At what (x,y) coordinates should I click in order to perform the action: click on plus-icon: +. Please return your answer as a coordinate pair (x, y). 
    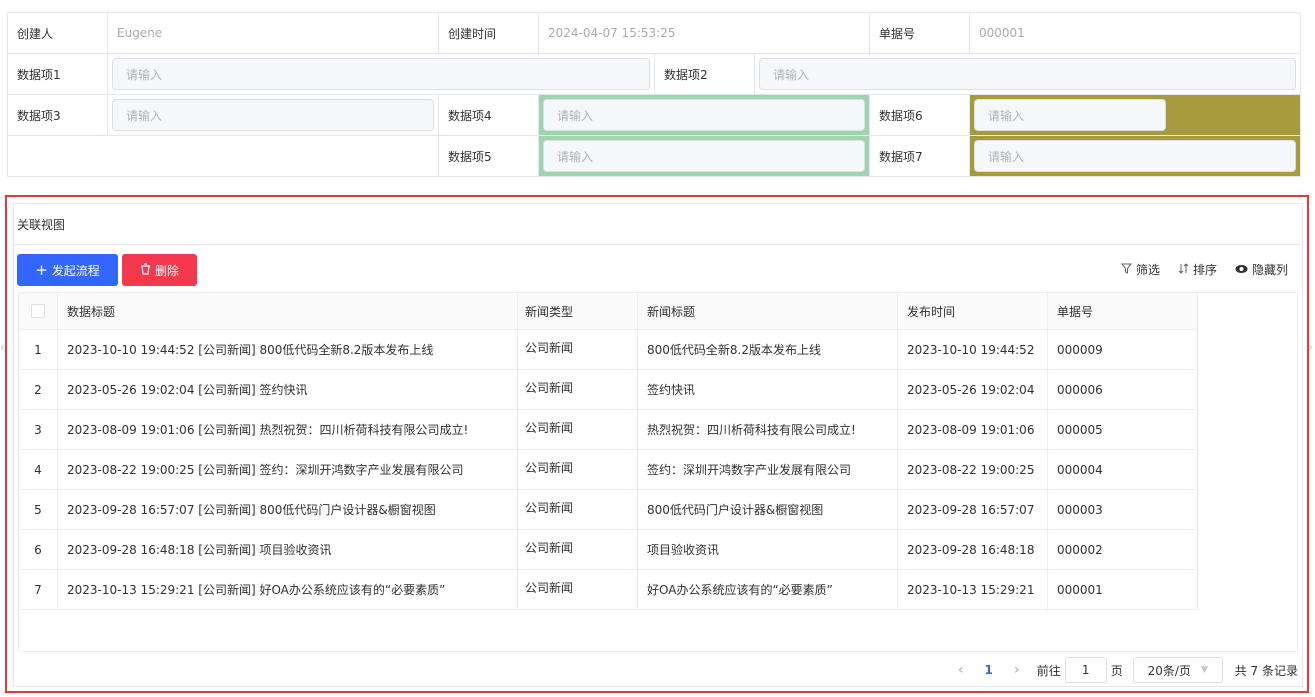
    Looking at the image, I should click on (41, 269).